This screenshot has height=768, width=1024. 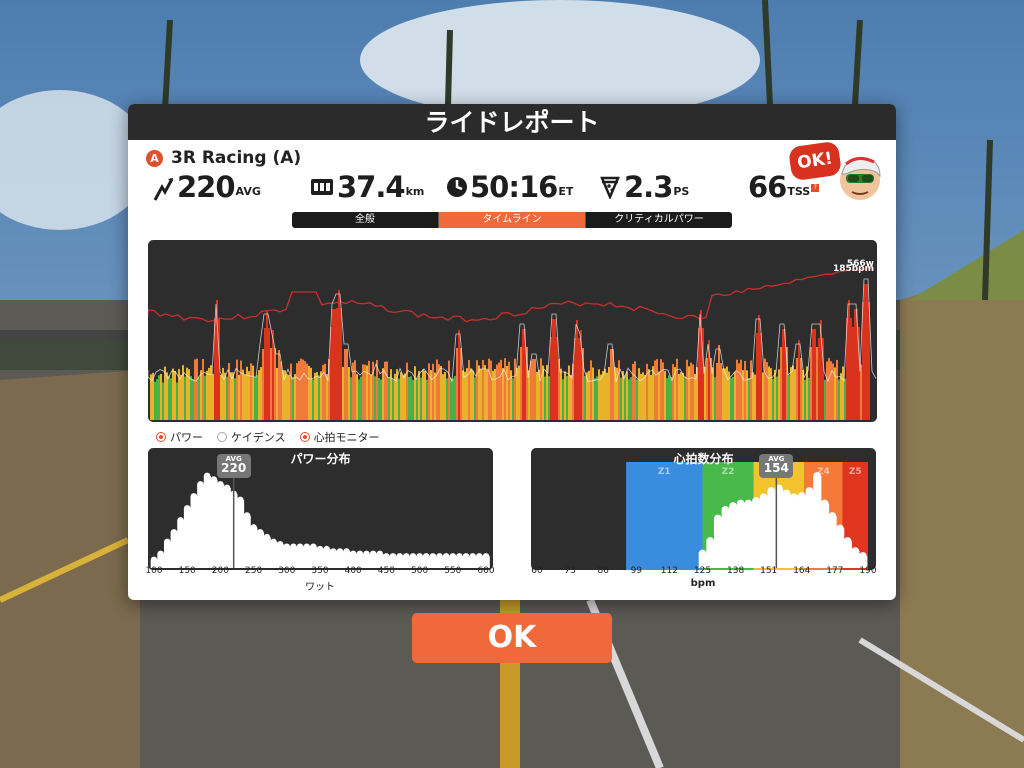 What do you see at coordinates (512, 122) in the screenshot?
I see `dialog-title: ライドレポート` at bounding box center [512, 122].